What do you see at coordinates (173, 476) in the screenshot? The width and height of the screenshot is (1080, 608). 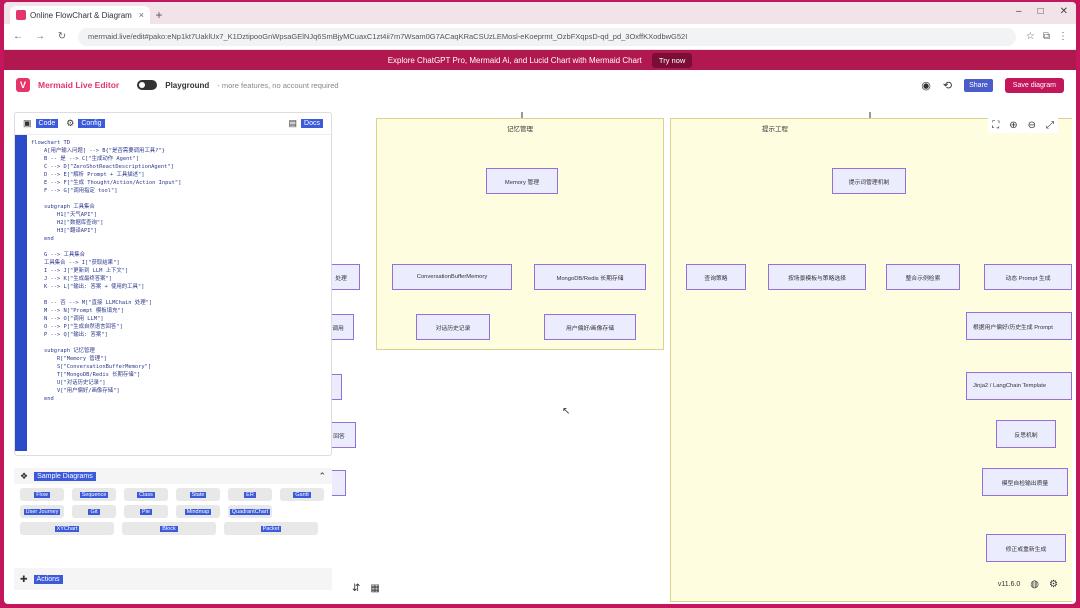 I see `sample-diagrams-header: ❖ Sample Diagrams ⌃` at bounding box center [173, 476].